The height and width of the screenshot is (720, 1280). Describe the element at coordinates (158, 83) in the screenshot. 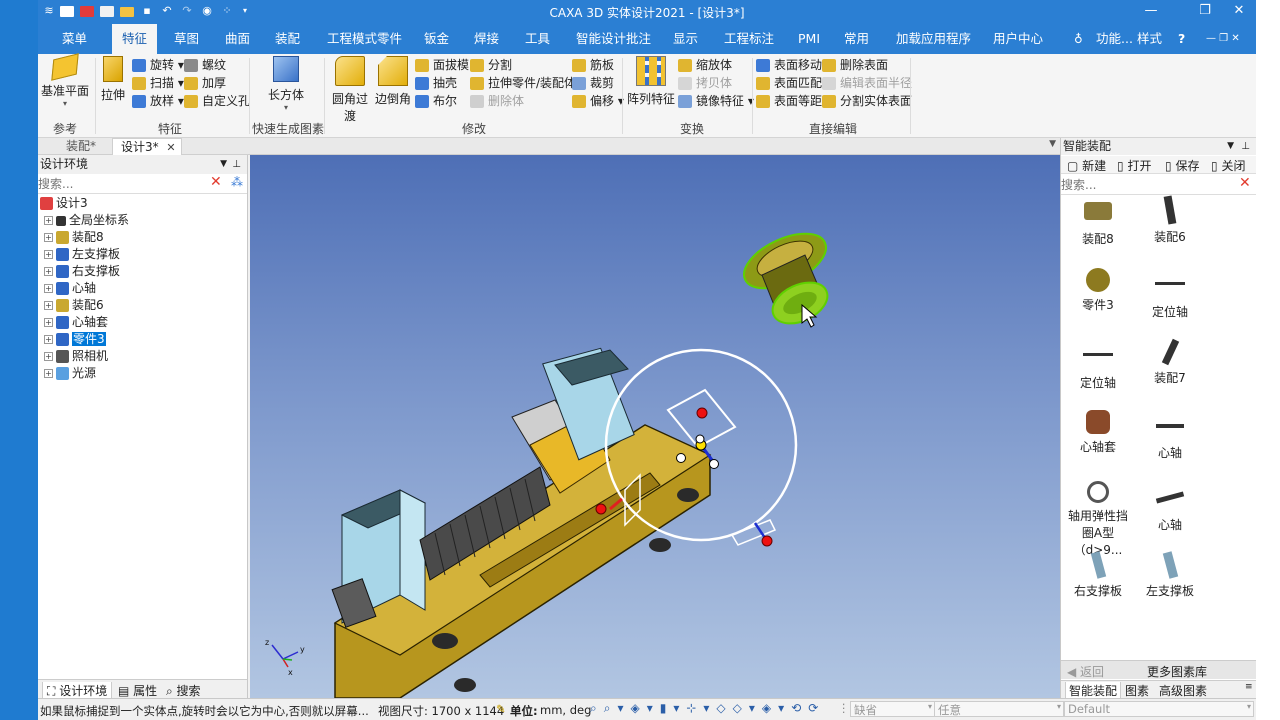

I see `sweep-button: 扫描 ▾` at that location.